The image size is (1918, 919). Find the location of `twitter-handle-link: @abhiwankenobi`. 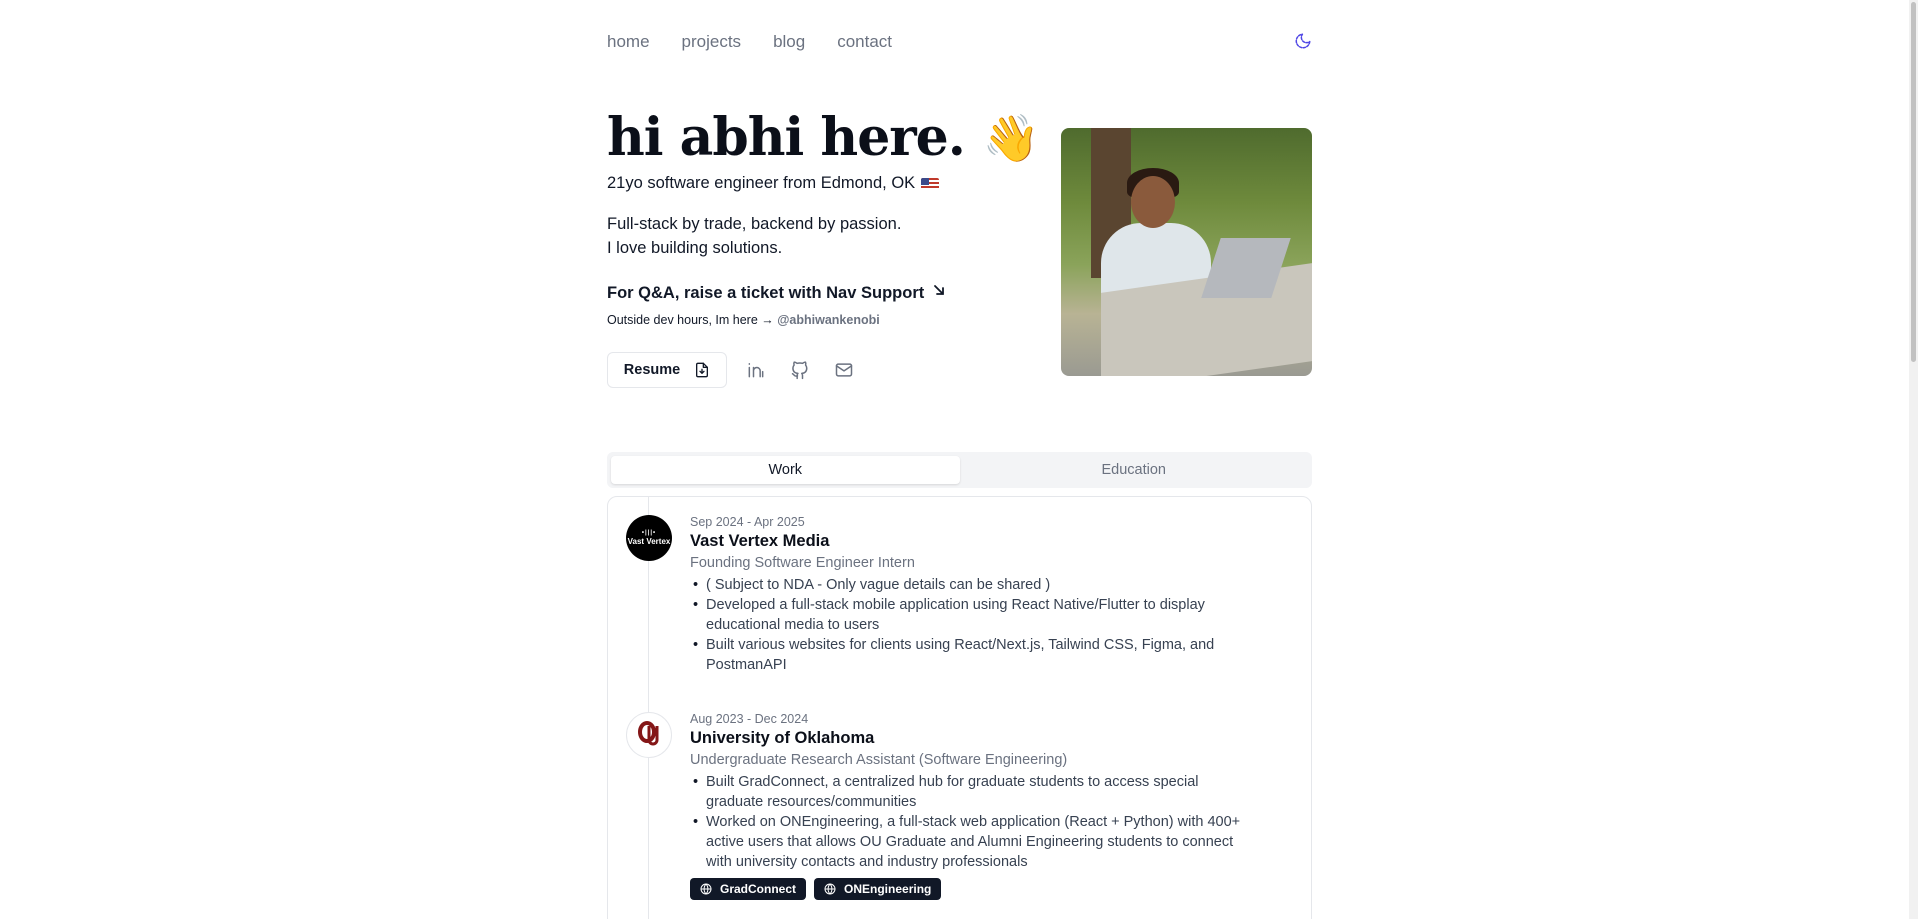

twitter-handle-link: @abhiwankenobi is located at coordinates (828, 320).